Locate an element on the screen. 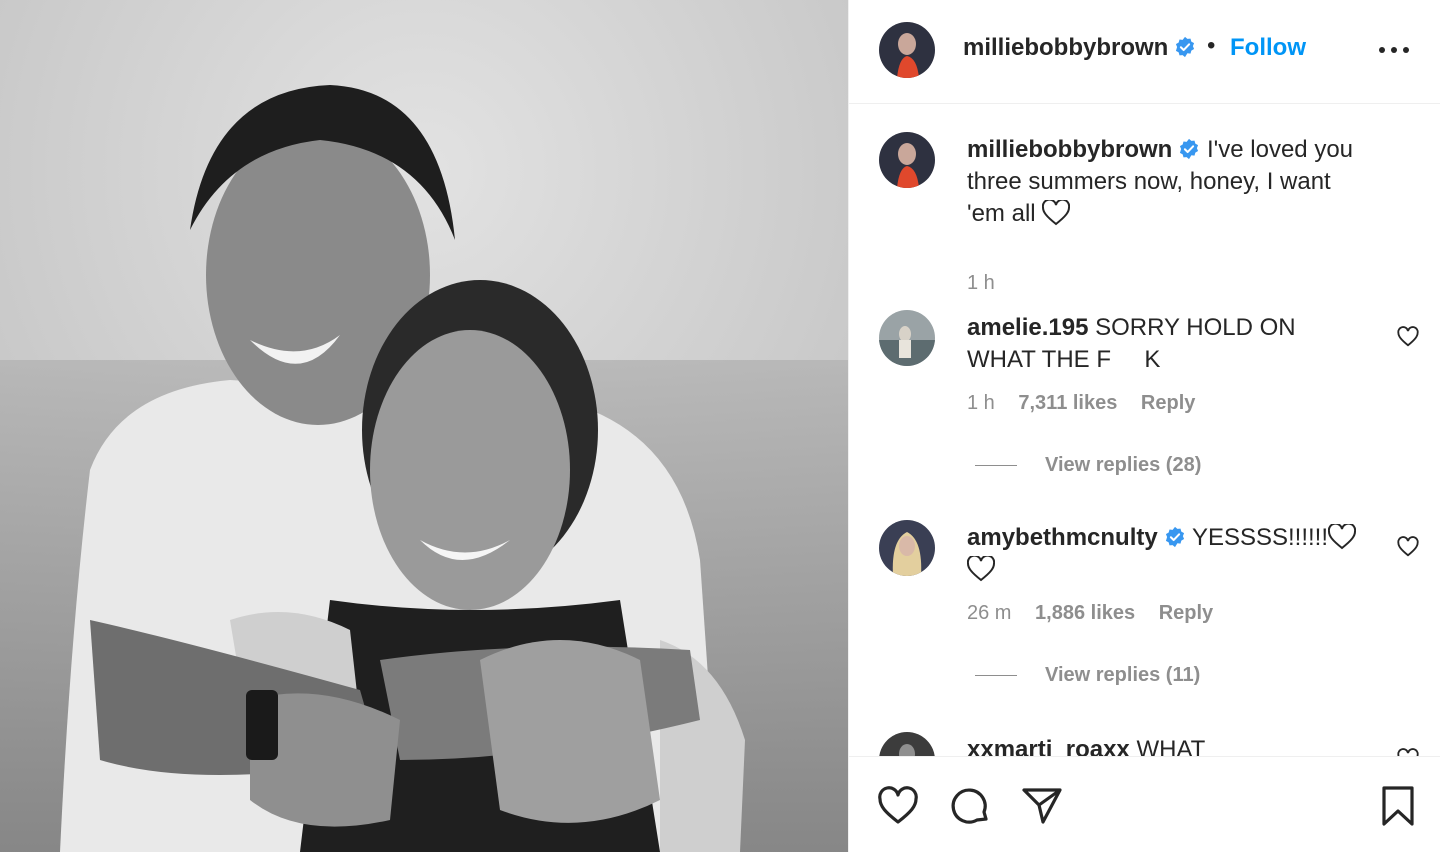 The width and height of the screenshot is (1440, 852). caption-username: milliebobbybrown is located at coordinates (1069, 149).